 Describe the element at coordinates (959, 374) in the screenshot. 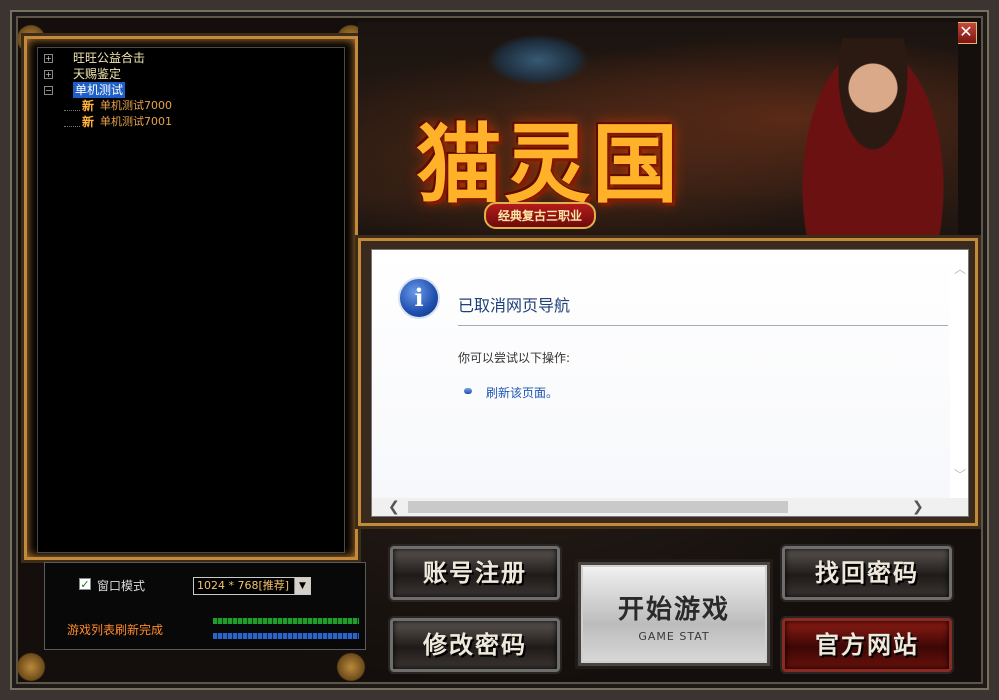

I see `vertical-scrollbar: ︿ ﹀` at that location.